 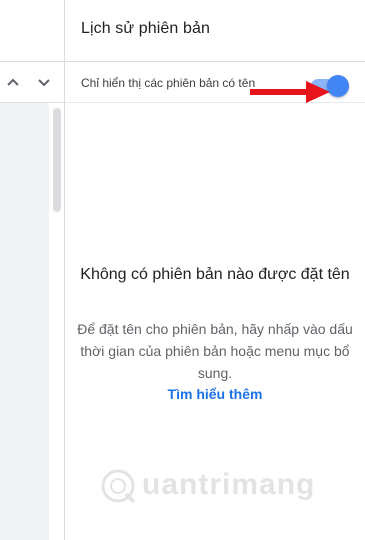 What do you see at coordinates (13, 82) in the screenshot?
I see `chevron-up-icon` at bounding box center [13, 82].